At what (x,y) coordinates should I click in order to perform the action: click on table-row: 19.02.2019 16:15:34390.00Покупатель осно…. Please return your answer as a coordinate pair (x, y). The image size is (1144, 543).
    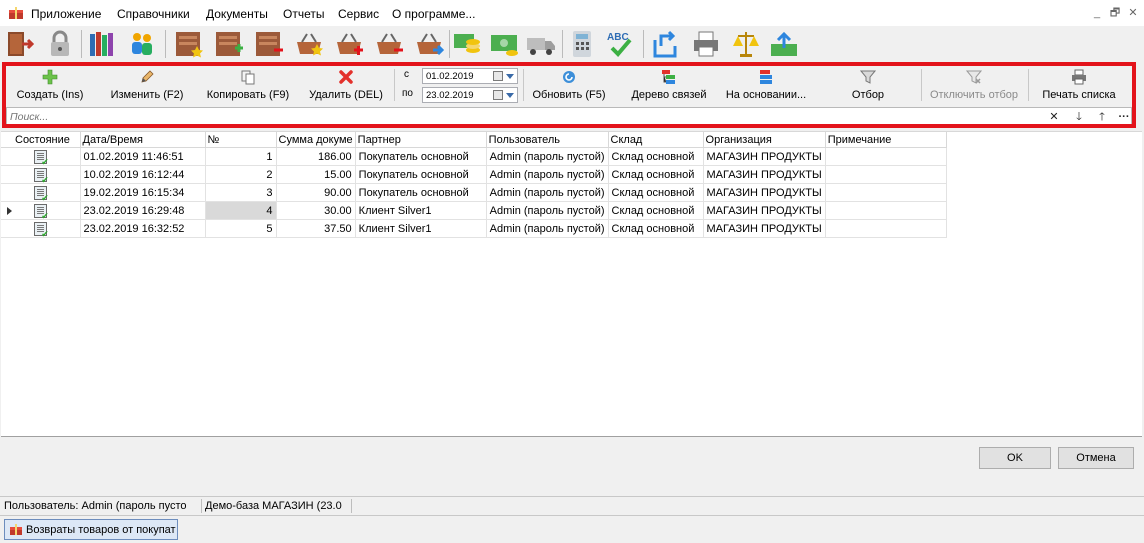
    Looking at the image, I should click on (474, 192).